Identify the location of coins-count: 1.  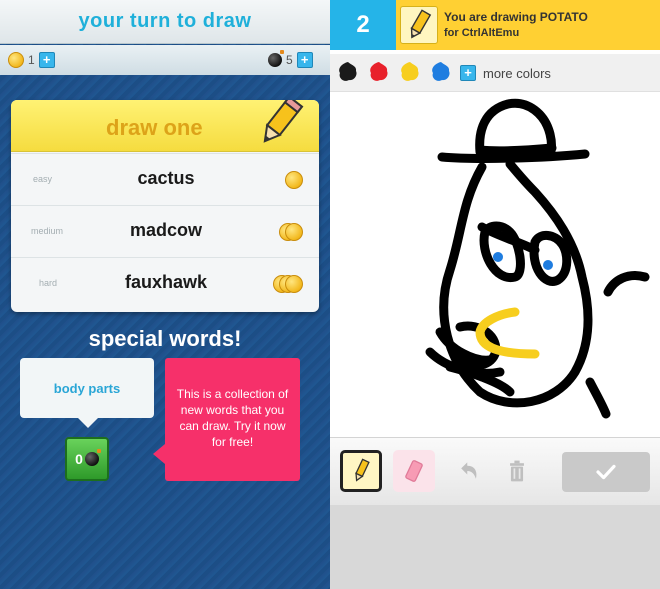
(31, 60).